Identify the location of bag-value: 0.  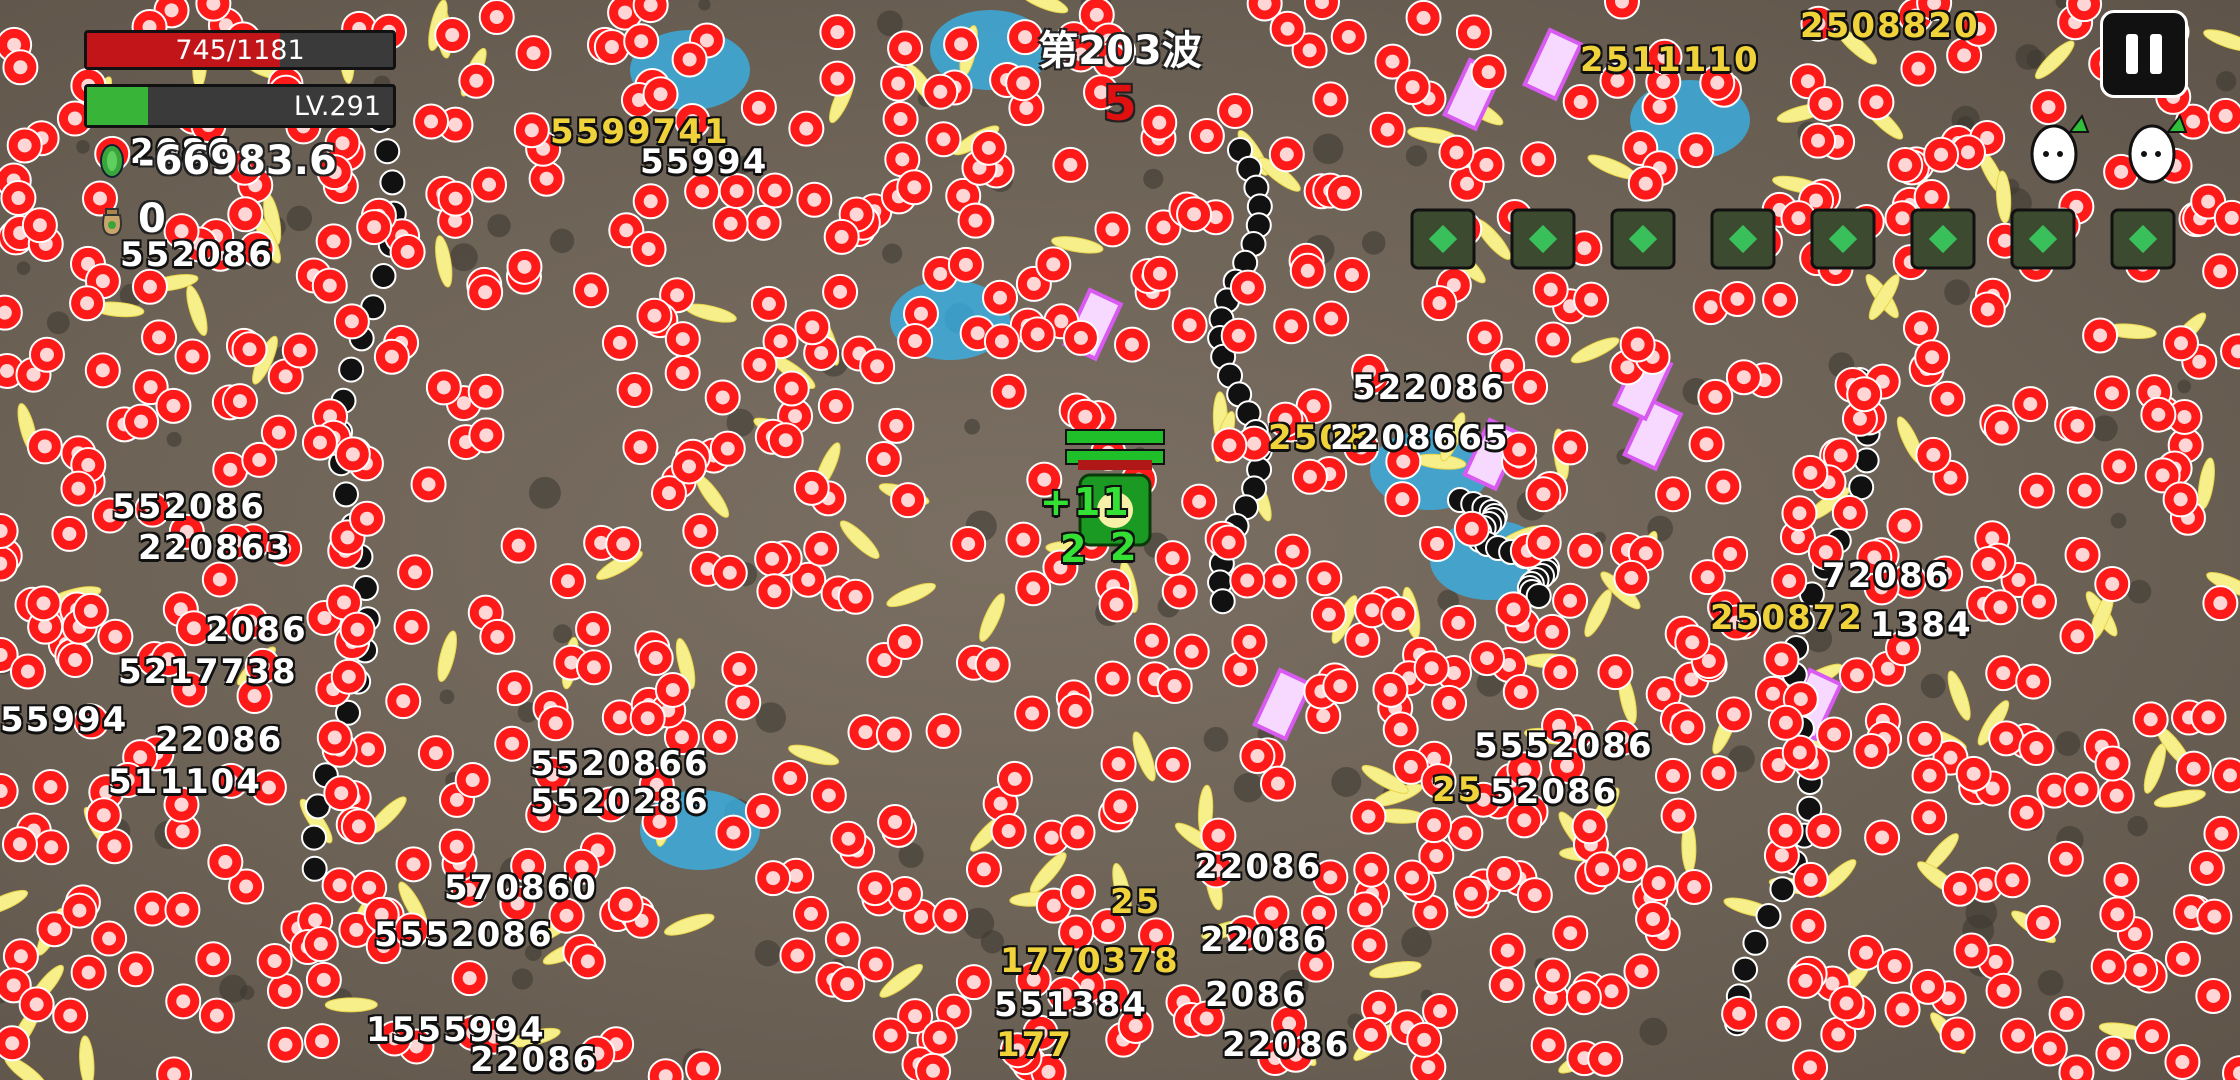
(152, 219).